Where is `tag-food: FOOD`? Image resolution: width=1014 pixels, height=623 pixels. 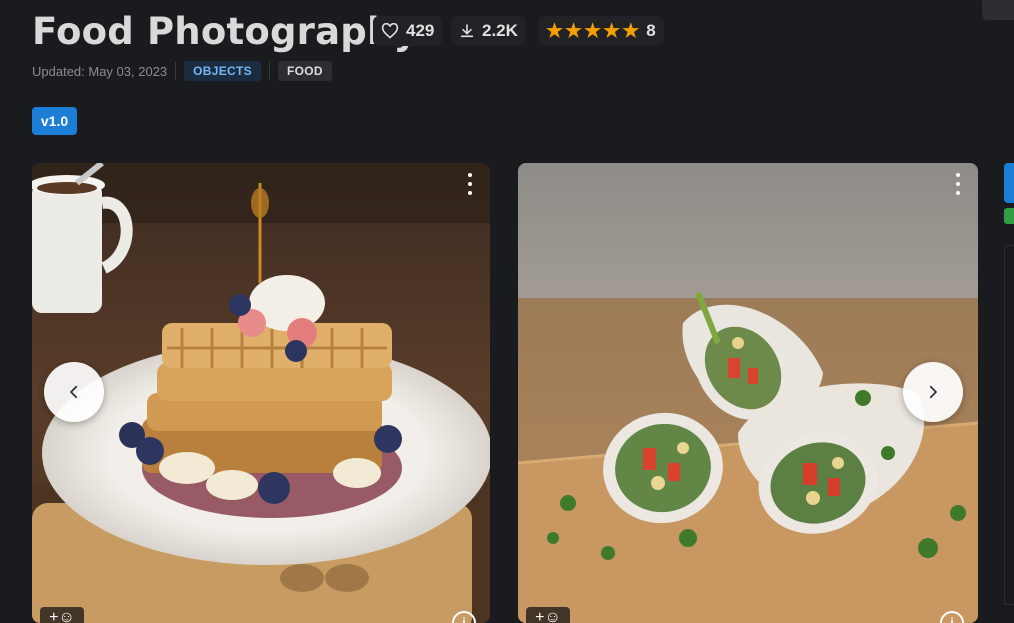 tag-food: FOOD is located at coordinates (304, 71).